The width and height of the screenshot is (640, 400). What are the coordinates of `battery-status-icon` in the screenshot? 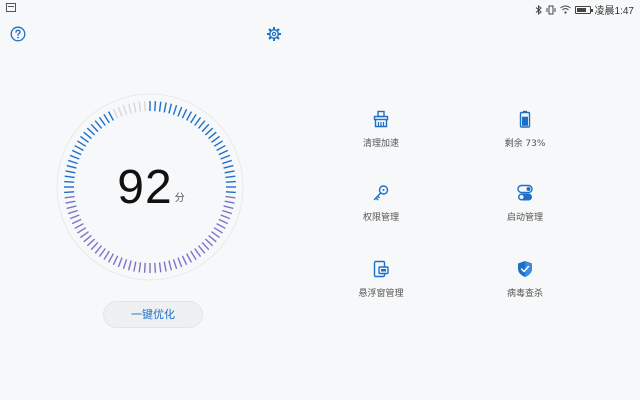 It's located at (583, 9).